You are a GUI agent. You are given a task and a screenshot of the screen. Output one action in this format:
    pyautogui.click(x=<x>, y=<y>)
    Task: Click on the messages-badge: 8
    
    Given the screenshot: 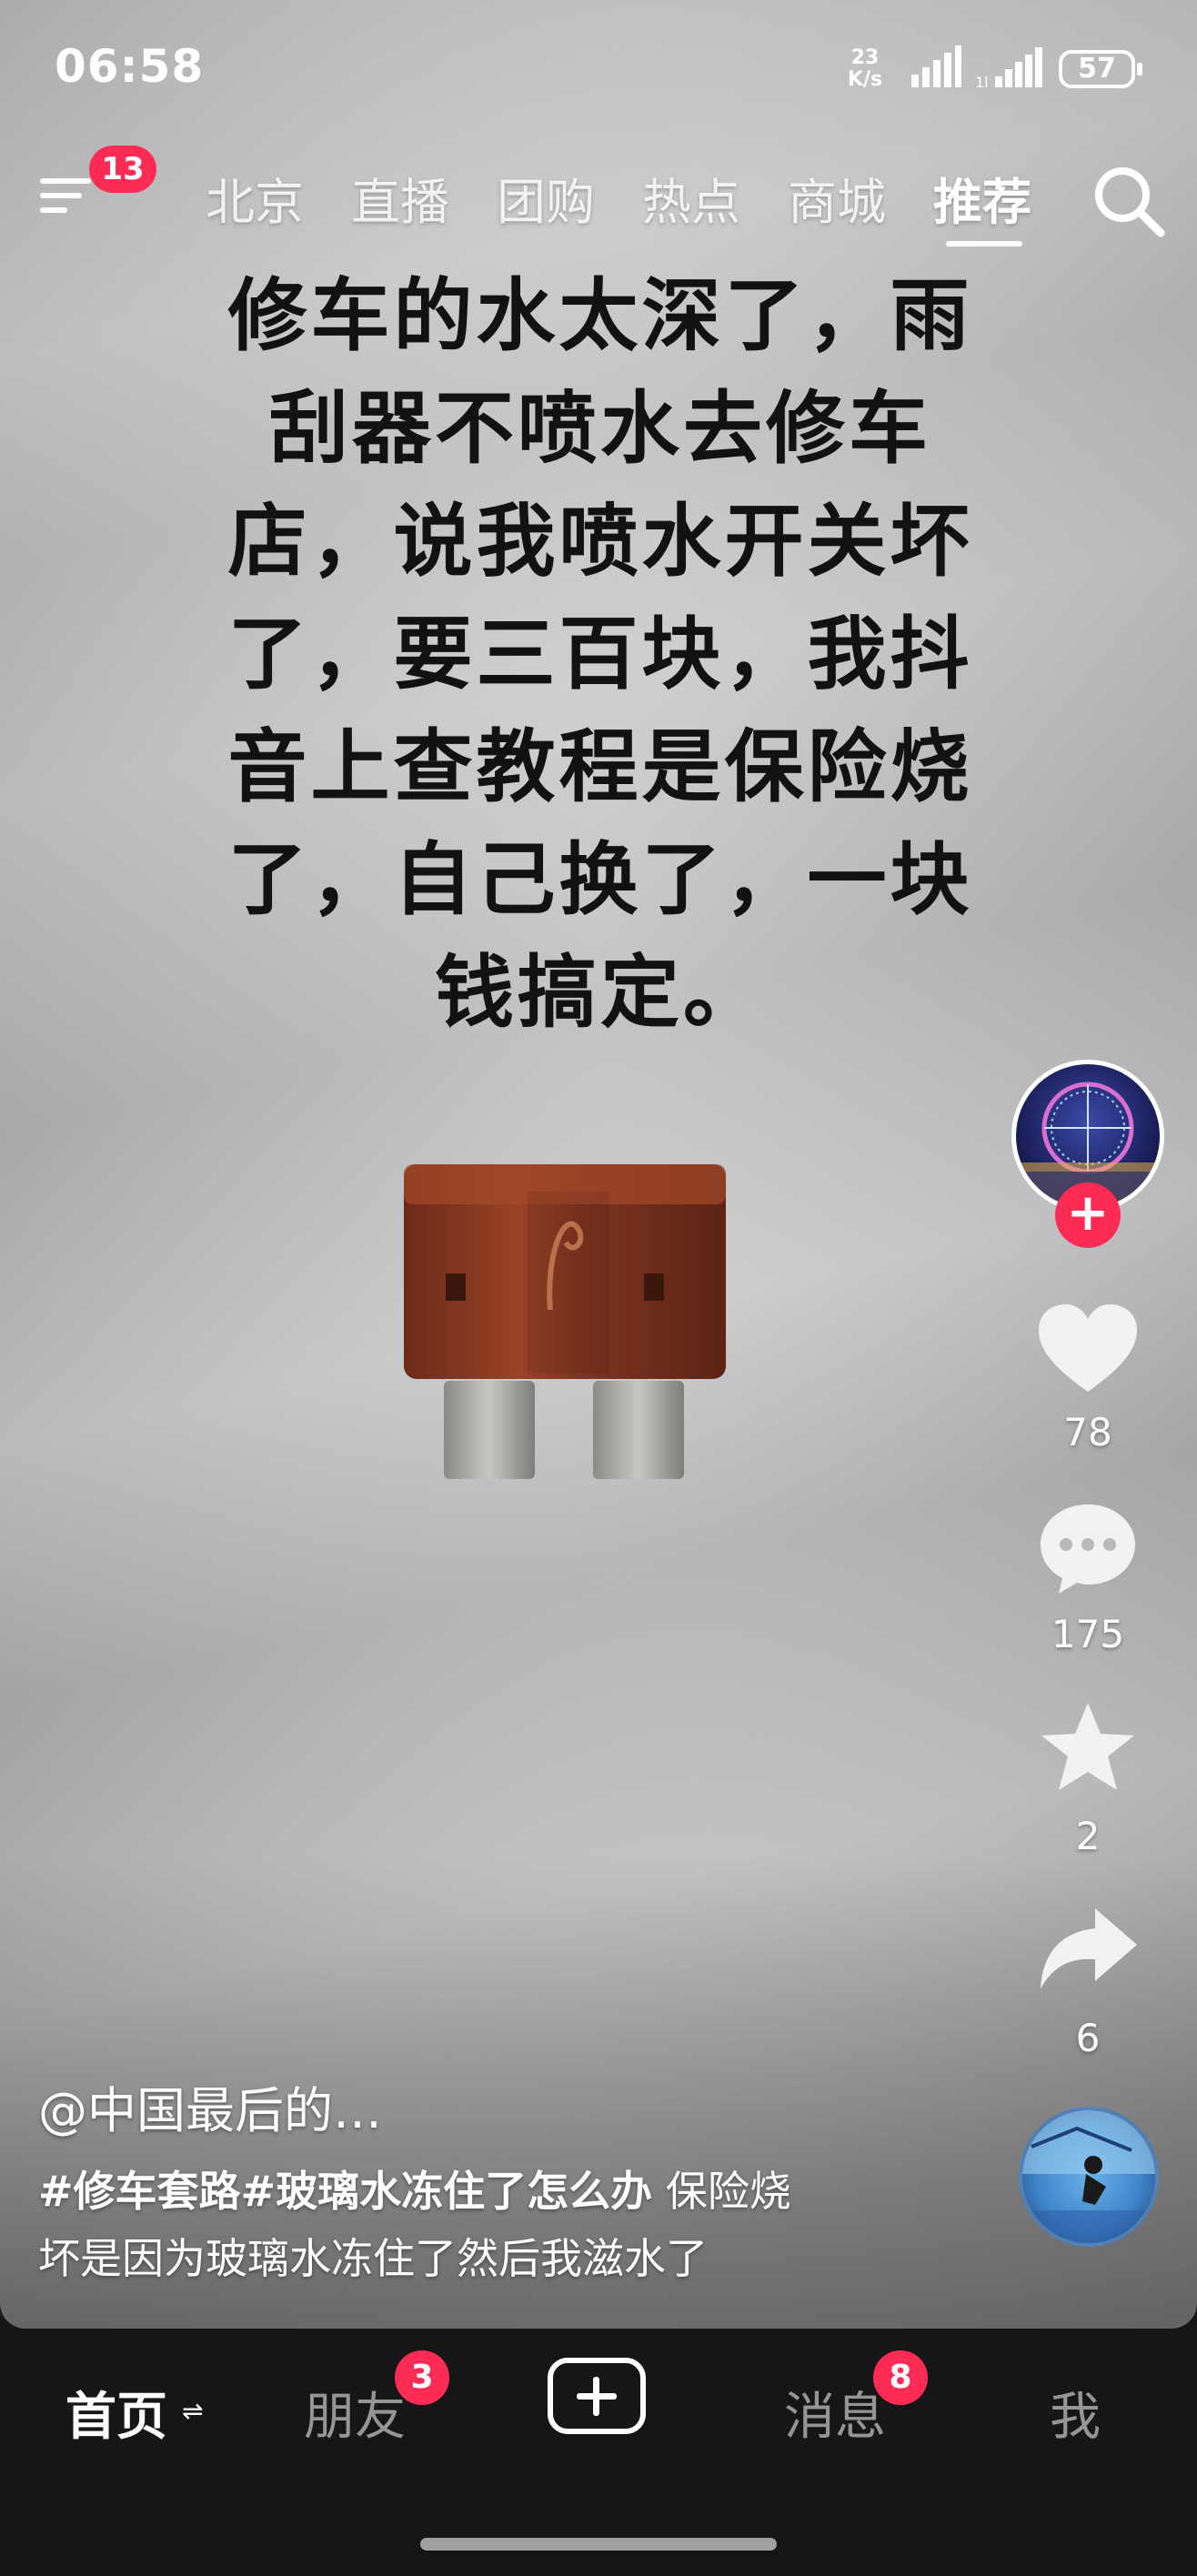 What is the action you would take?
    pyautogui.click(x=900, y=2377)
    